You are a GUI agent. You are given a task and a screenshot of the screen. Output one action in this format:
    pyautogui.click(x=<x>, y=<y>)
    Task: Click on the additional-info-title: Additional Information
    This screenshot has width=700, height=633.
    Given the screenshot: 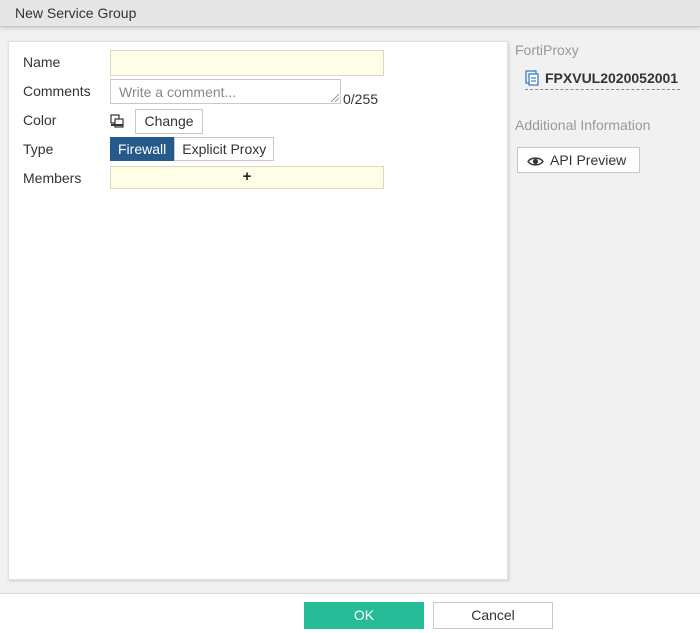 What is the action you would take?
    pyautogui.click(x=583, y=125)
    